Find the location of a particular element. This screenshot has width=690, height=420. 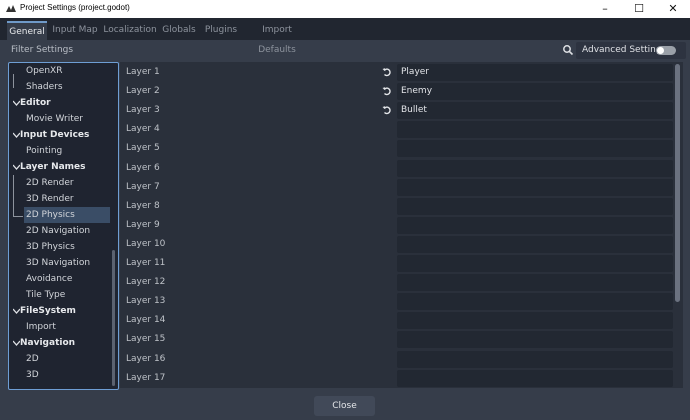

close-window-button: ✕ is located at coordinates (673, 9).